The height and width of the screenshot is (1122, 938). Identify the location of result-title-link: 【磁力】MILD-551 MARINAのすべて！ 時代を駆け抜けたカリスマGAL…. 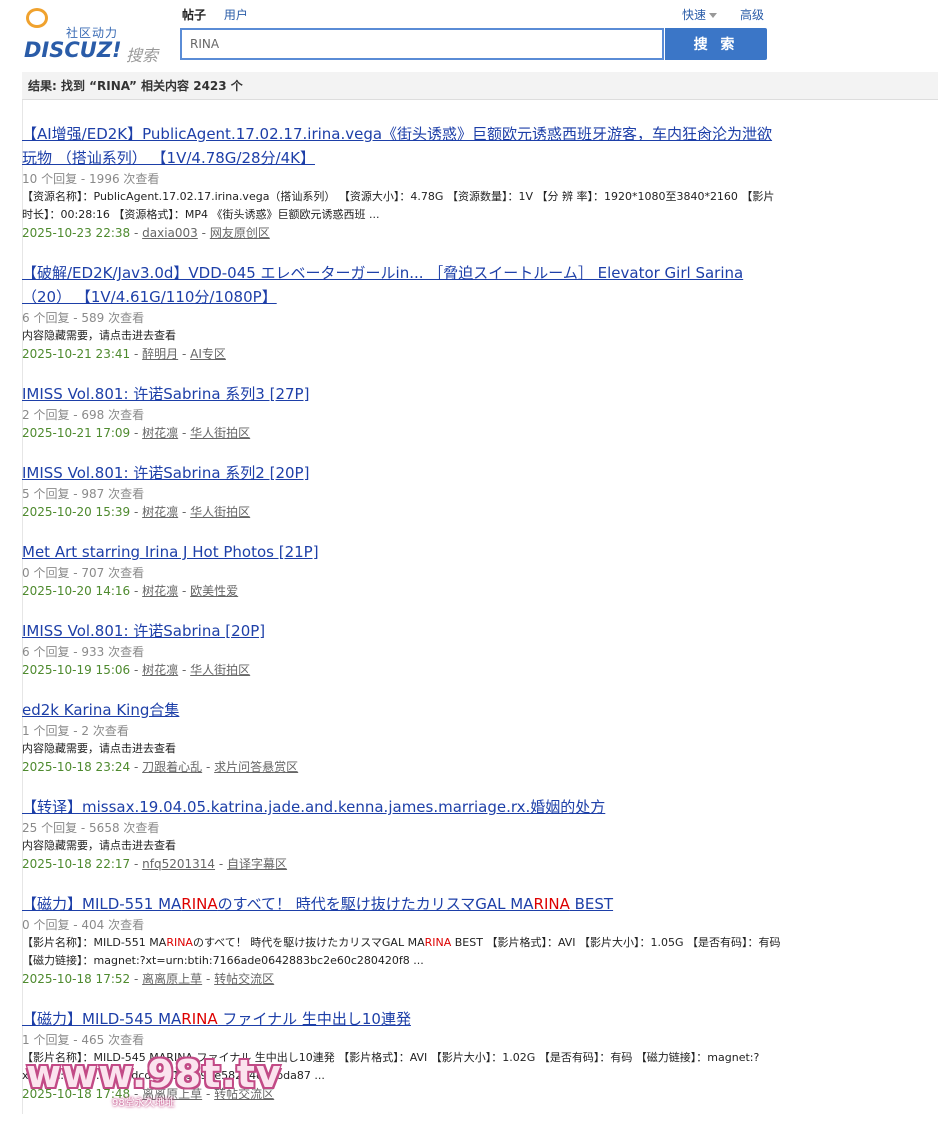
(402, 904).